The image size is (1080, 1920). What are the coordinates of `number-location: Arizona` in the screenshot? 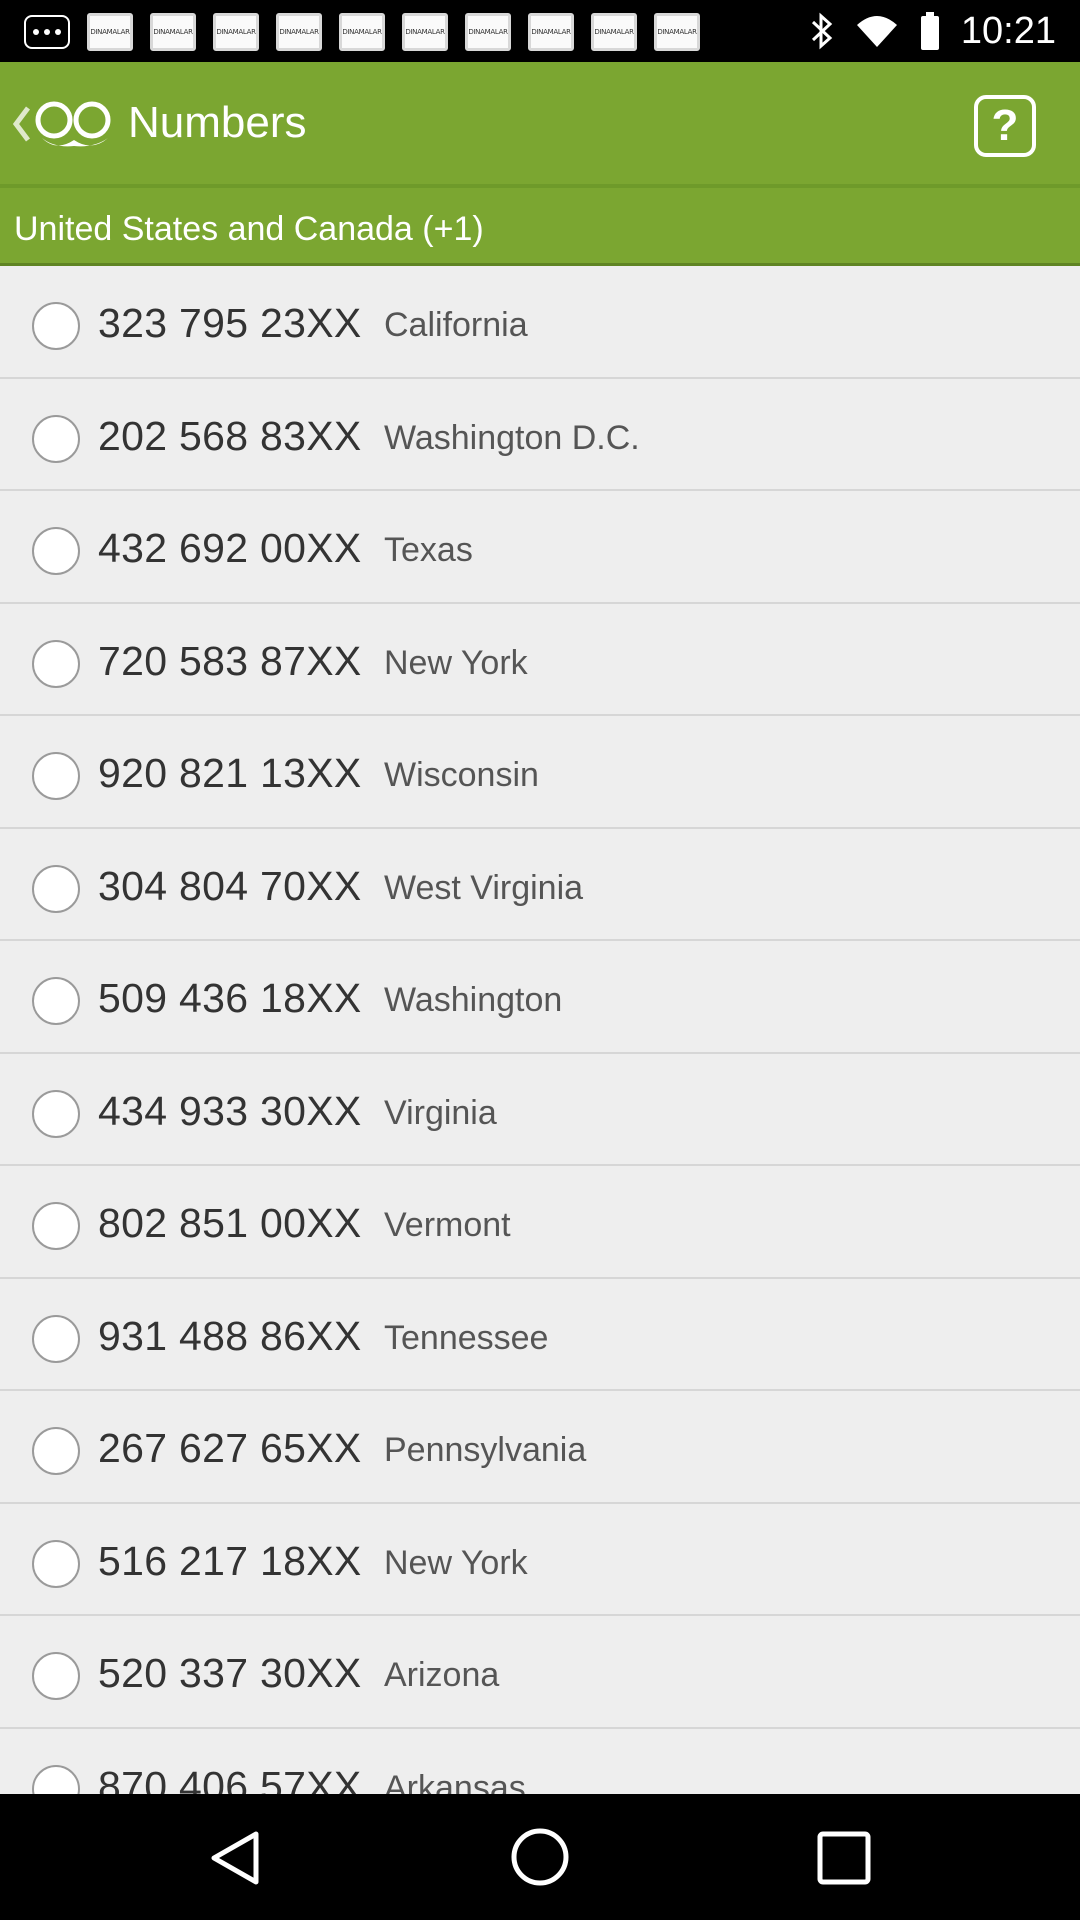 It's located at (442, 1675).